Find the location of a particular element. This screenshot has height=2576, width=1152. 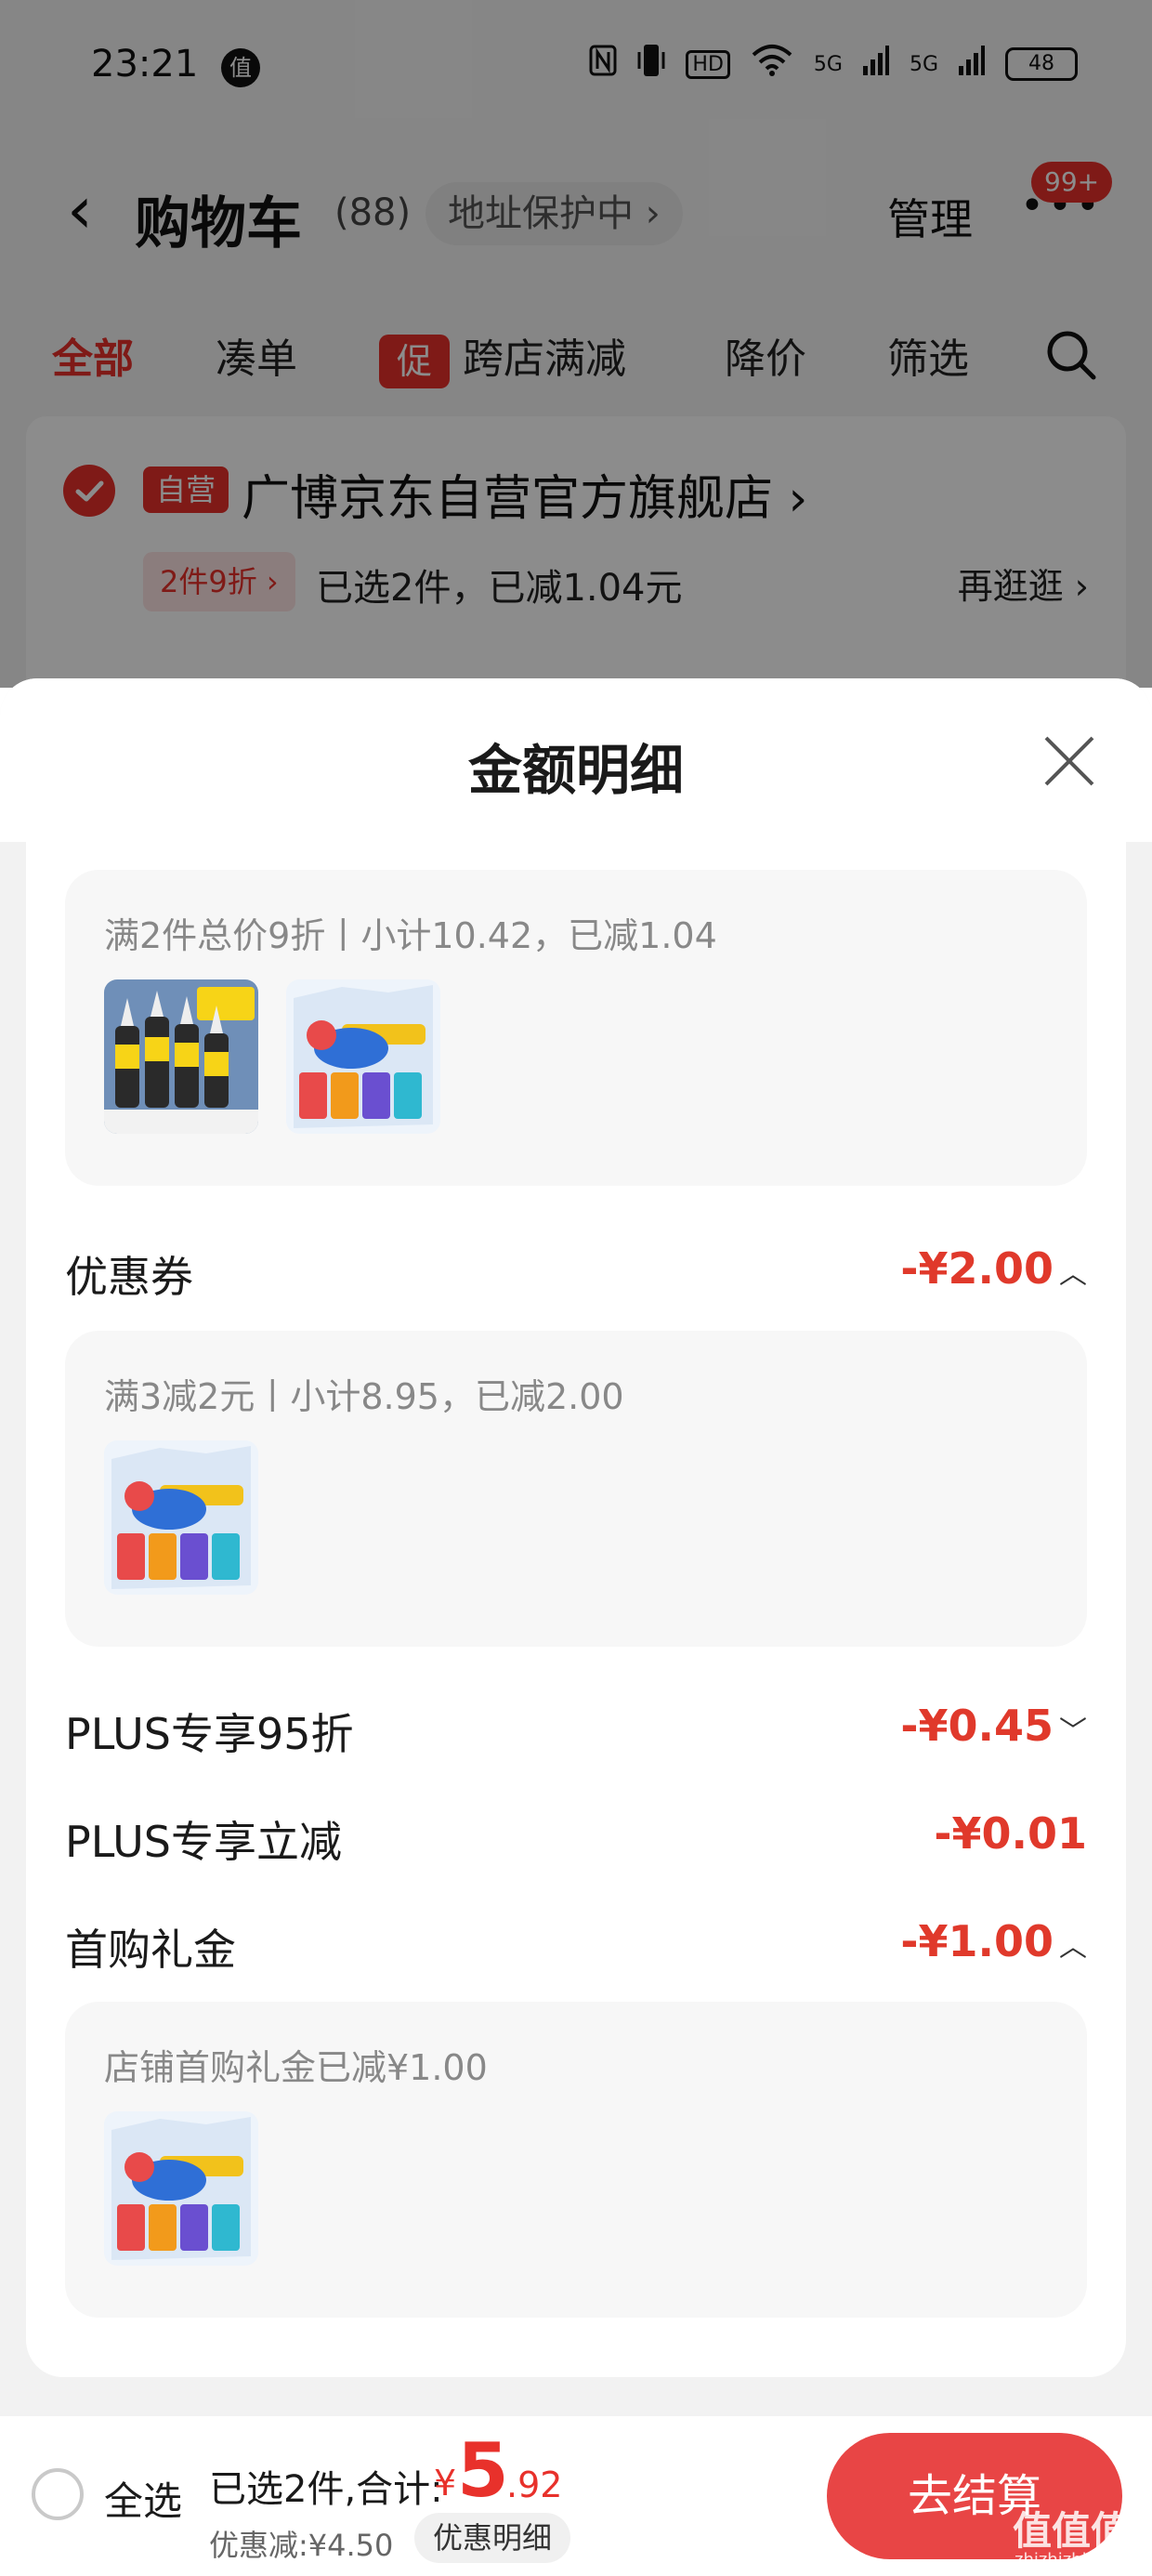

plus-instant-value: -¥0.01 is located at coordinates (1010, 1833).